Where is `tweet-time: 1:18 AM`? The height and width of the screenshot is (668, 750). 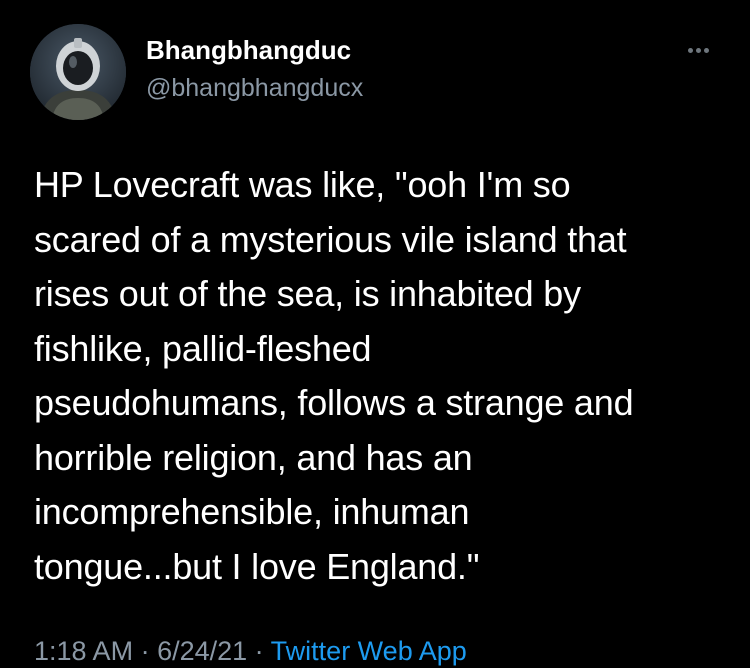 tweet-time: 1:18 AM is located at coordinates (83, 651).